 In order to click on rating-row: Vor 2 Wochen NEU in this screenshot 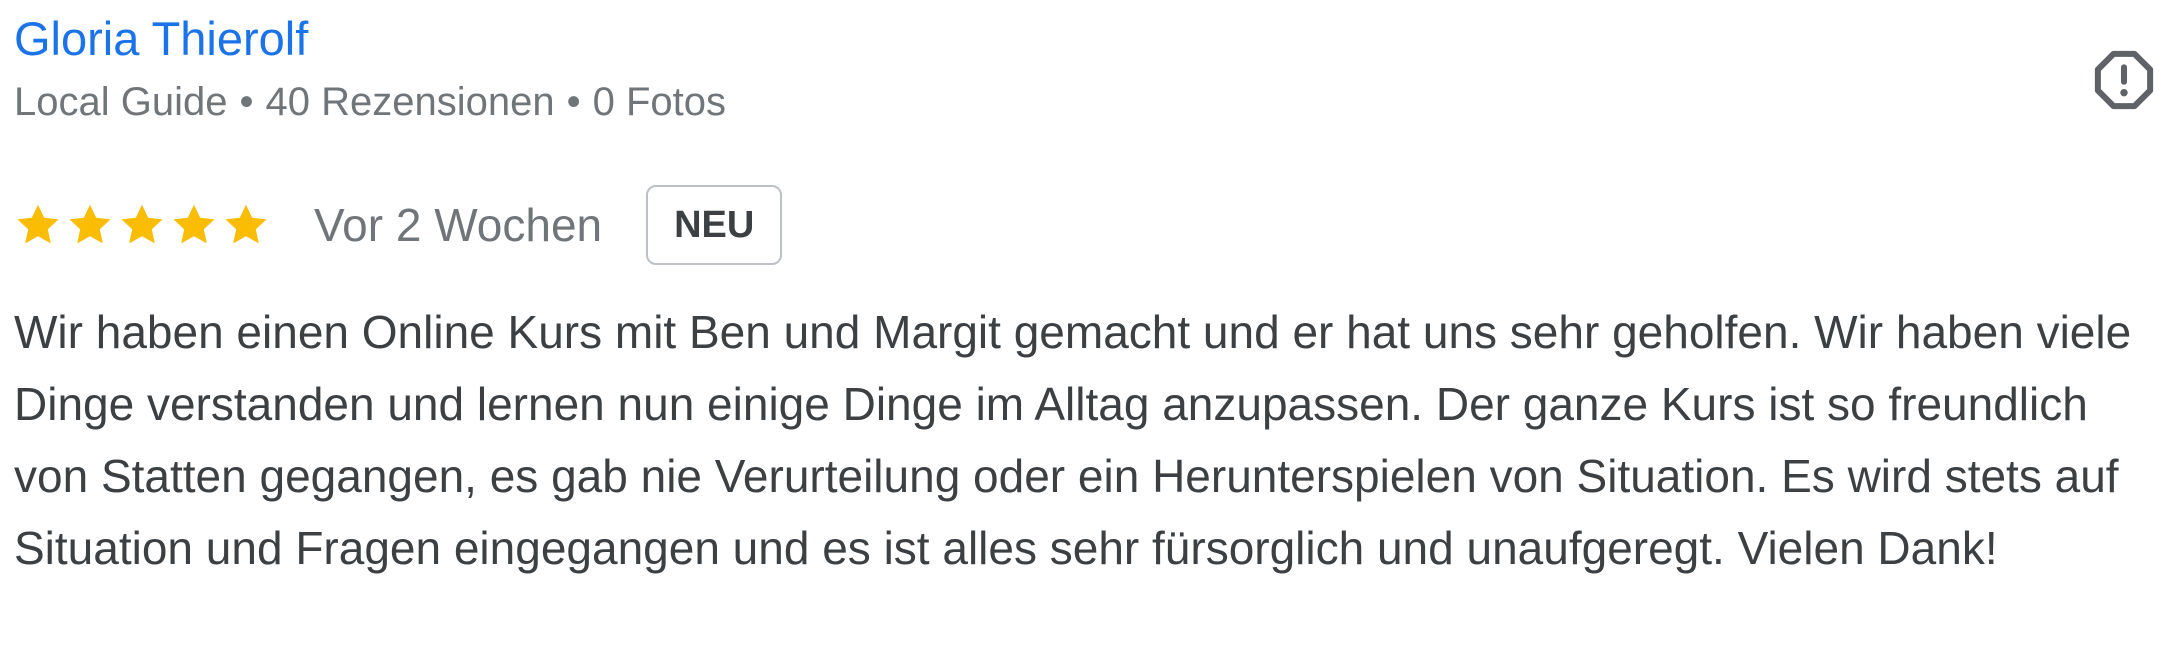, I will do `click(398, 225)`.